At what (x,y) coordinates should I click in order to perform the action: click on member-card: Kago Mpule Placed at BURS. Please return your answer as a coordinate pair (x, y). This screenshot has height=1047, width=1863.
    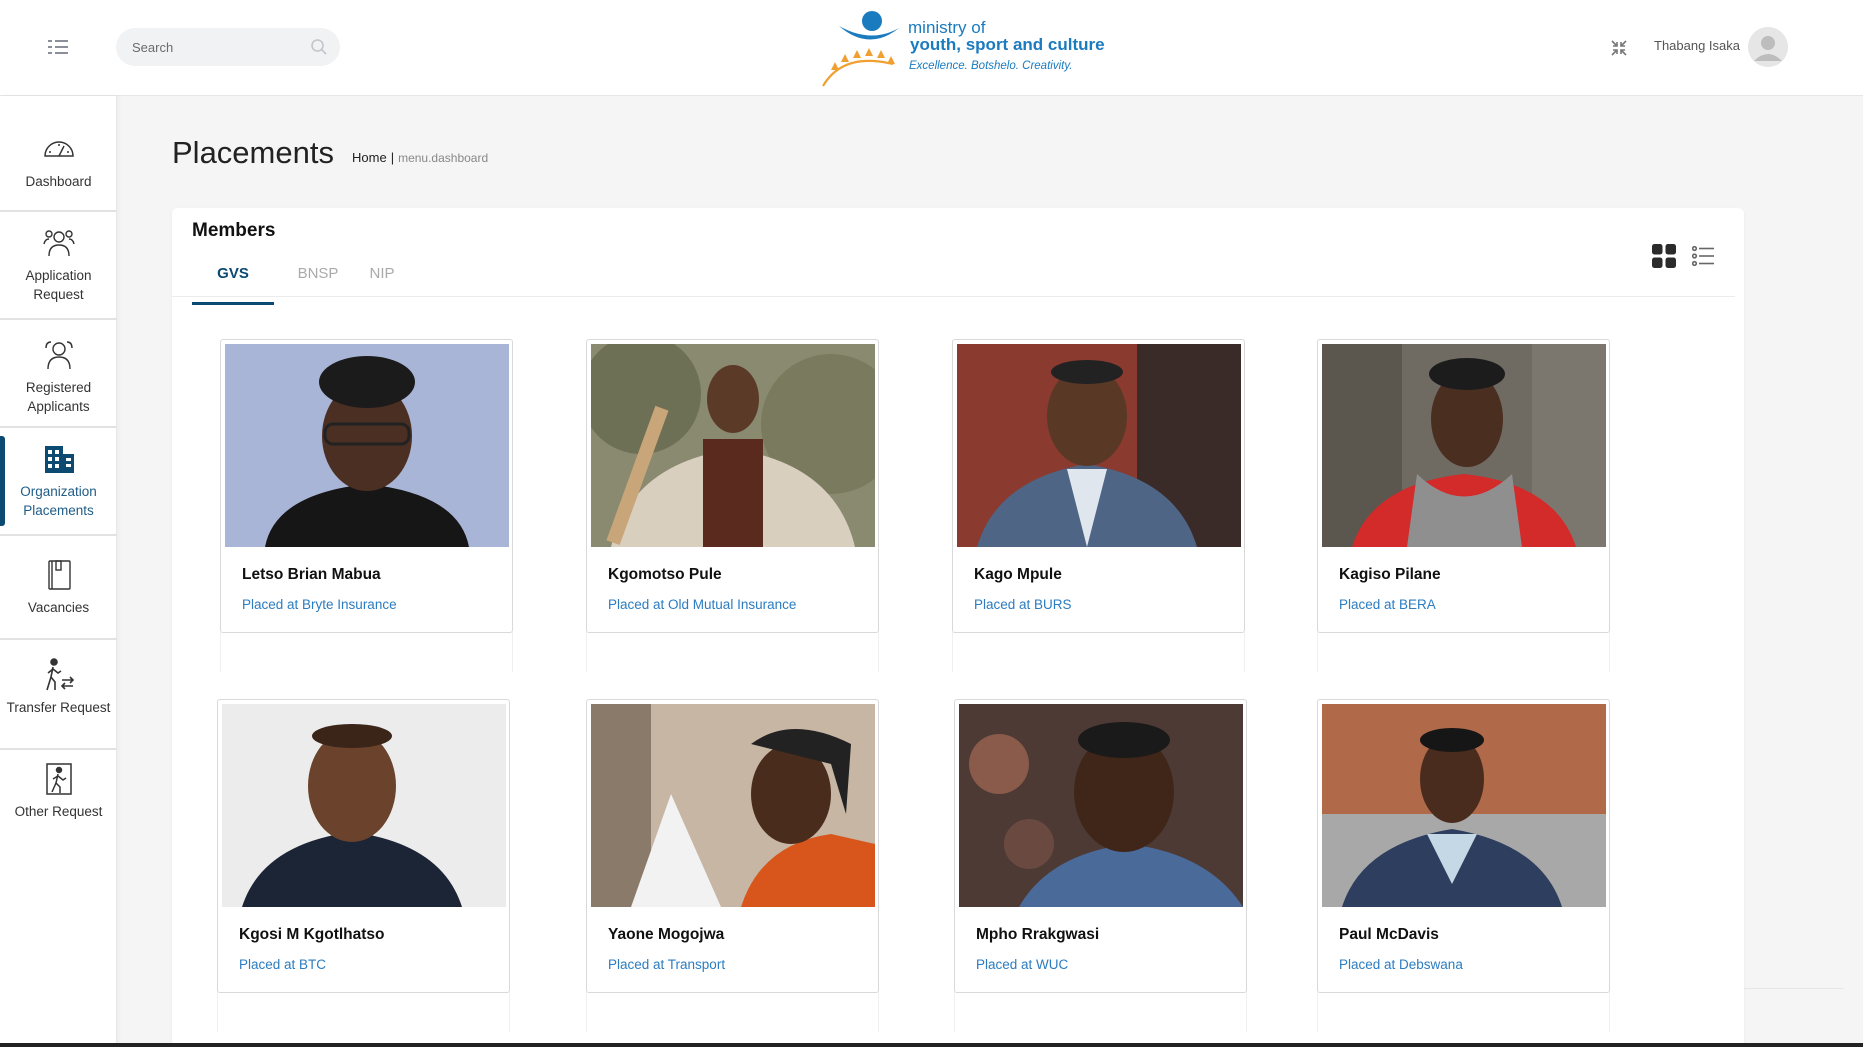
    Looking at the image, I should click on (1098, 505).